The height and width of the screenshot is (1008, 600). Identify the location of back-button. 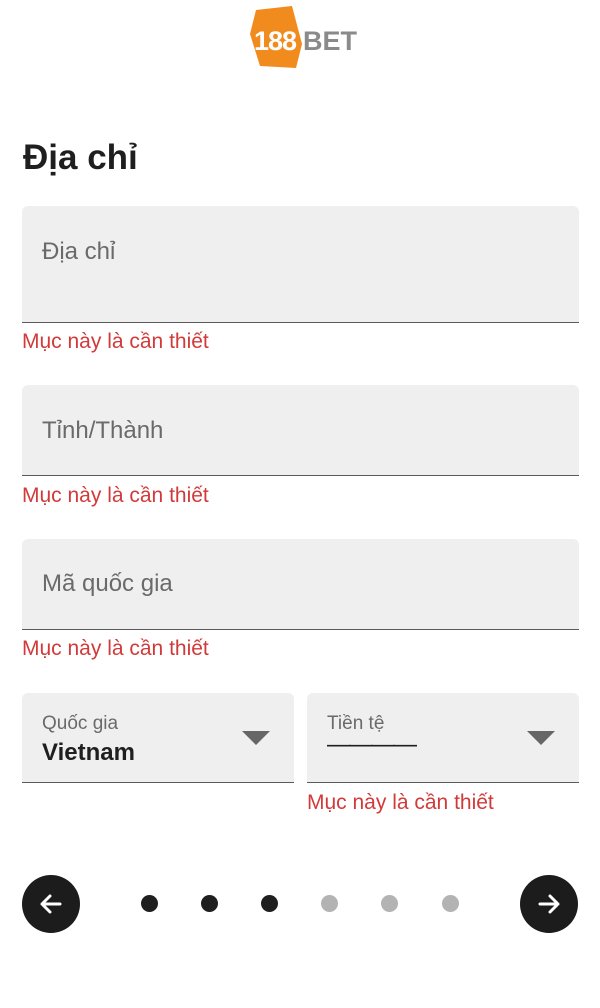
(51, 904).